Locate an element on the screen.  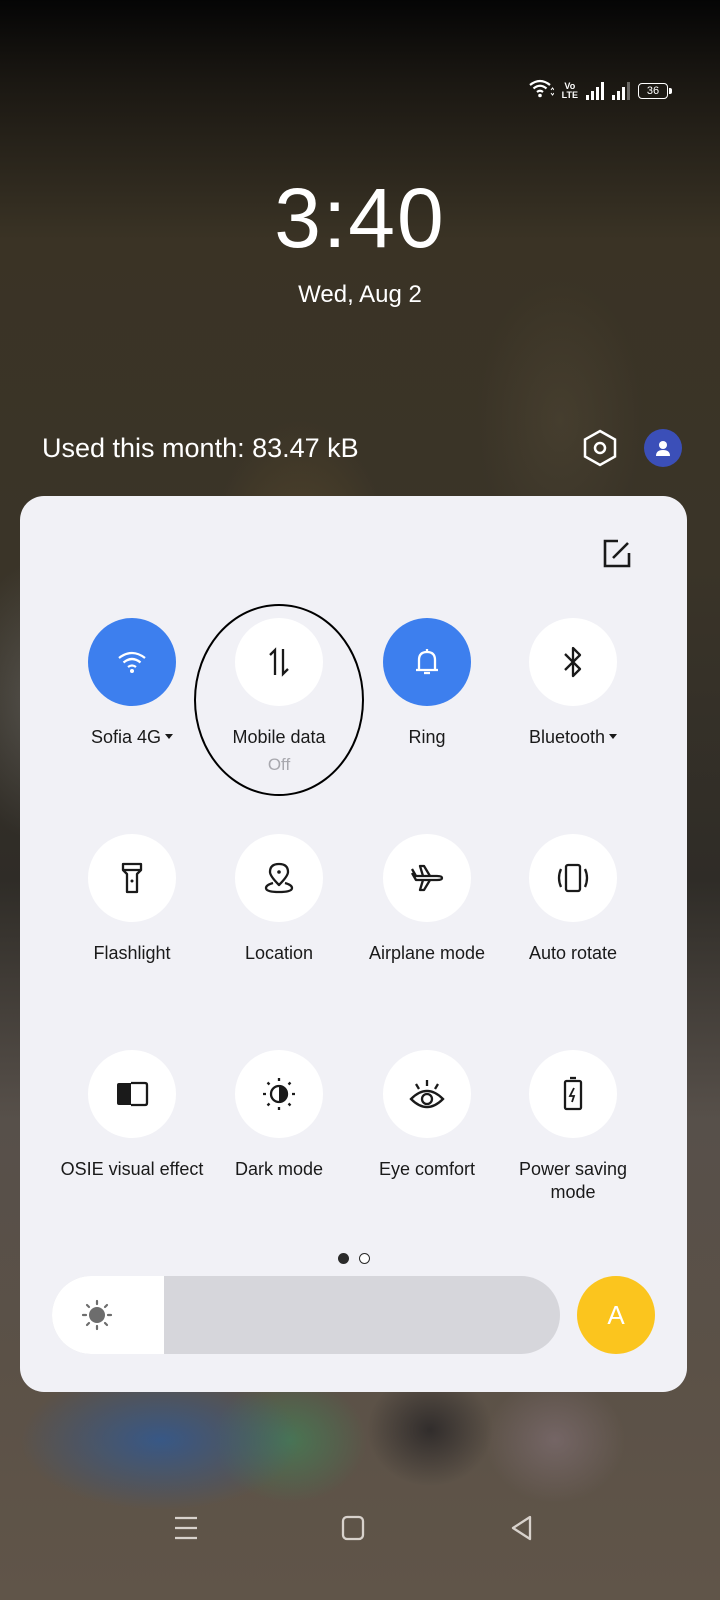
tile-label: Dark mode is located at coordinates (279, 1169).